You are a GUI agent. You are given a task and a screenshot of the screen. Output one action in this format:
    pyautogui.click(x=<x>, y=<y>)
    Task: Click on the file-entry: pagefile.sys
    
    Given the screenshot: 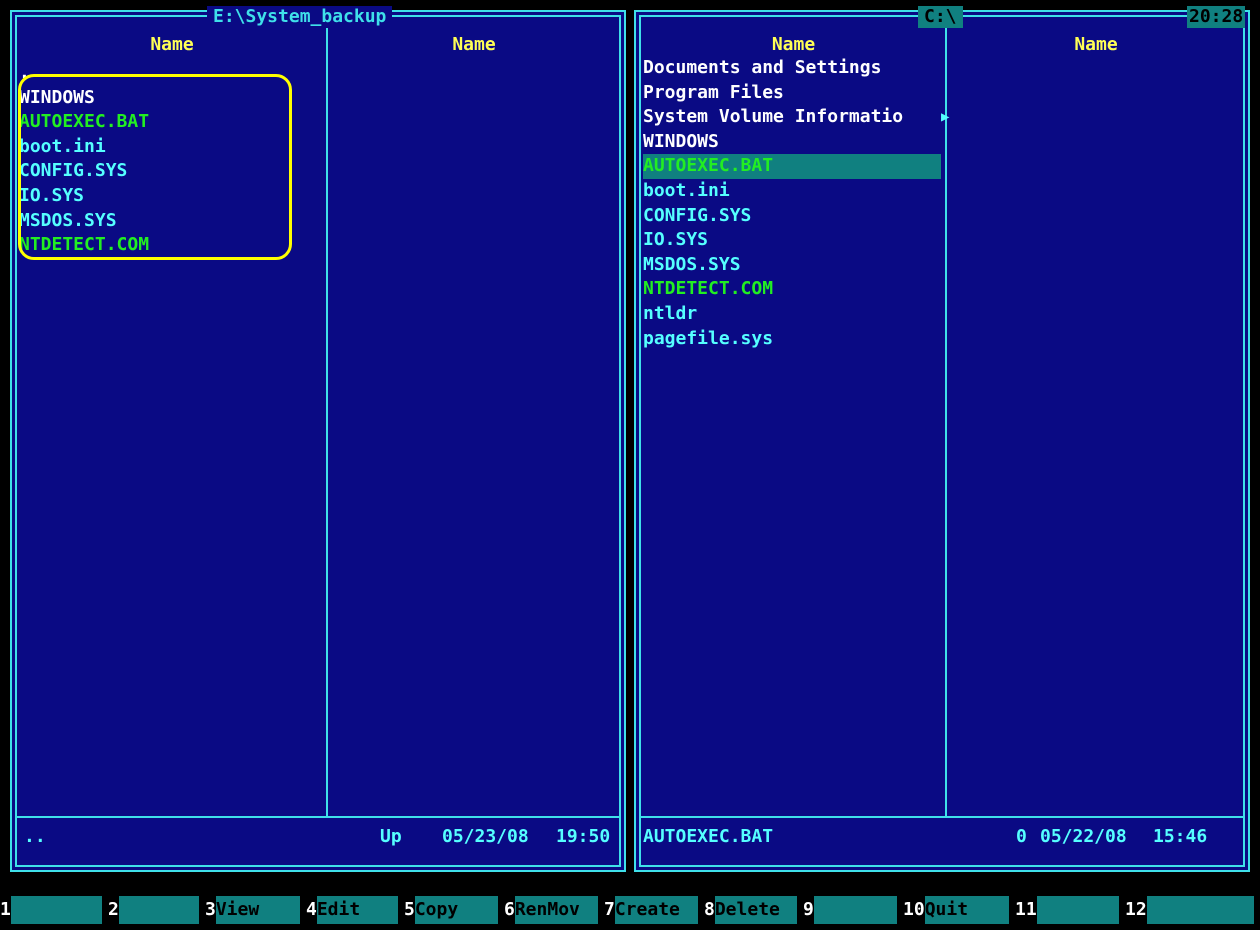 What is the action you would take?
    pyautogui.click(x=792, y=339)
    